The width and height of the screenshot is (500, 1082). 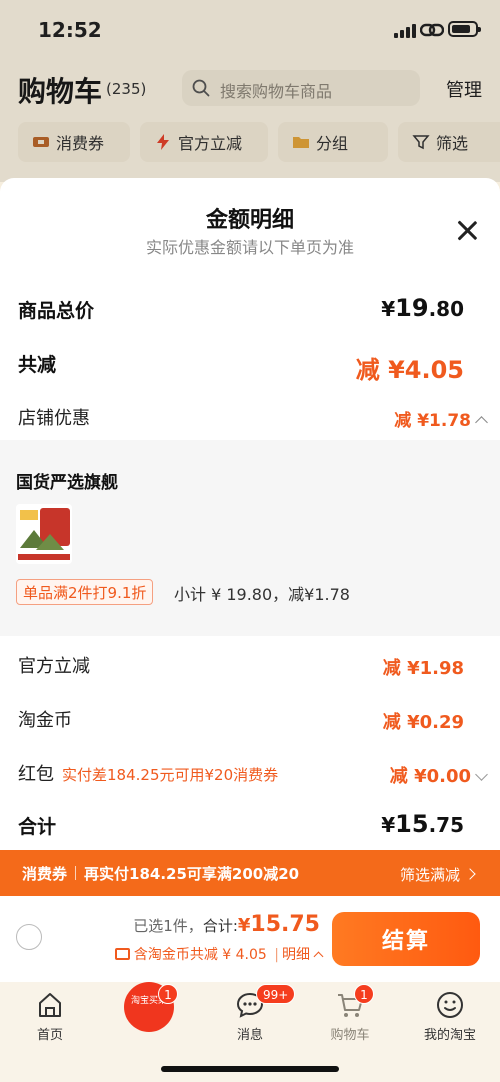 What do you see at coordinates (170, 775) in the screenshot?
I see `hongbao-note: 实付差184.25元可用¥20消费券` at bounding box center [170, 775].